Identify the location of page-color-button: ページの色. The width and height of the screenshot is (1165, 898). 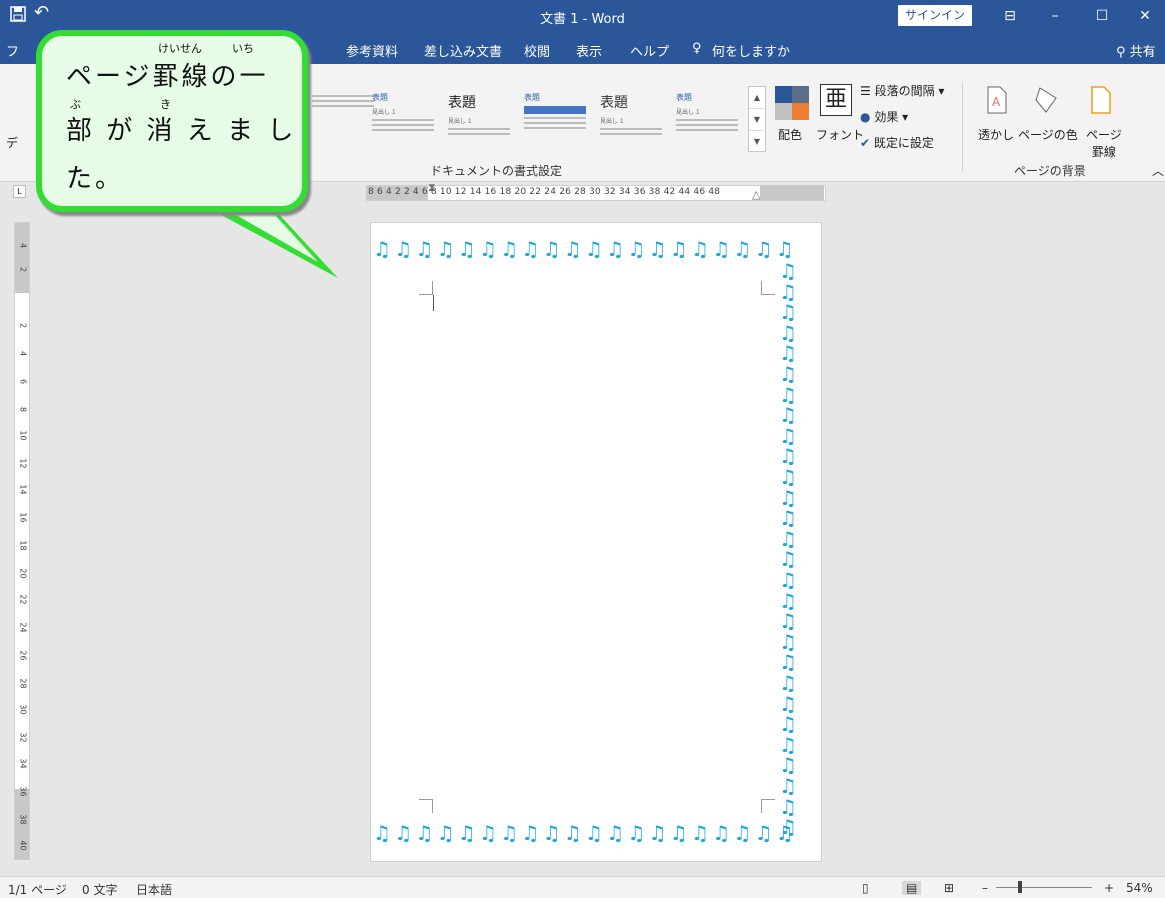
(1048, 134).